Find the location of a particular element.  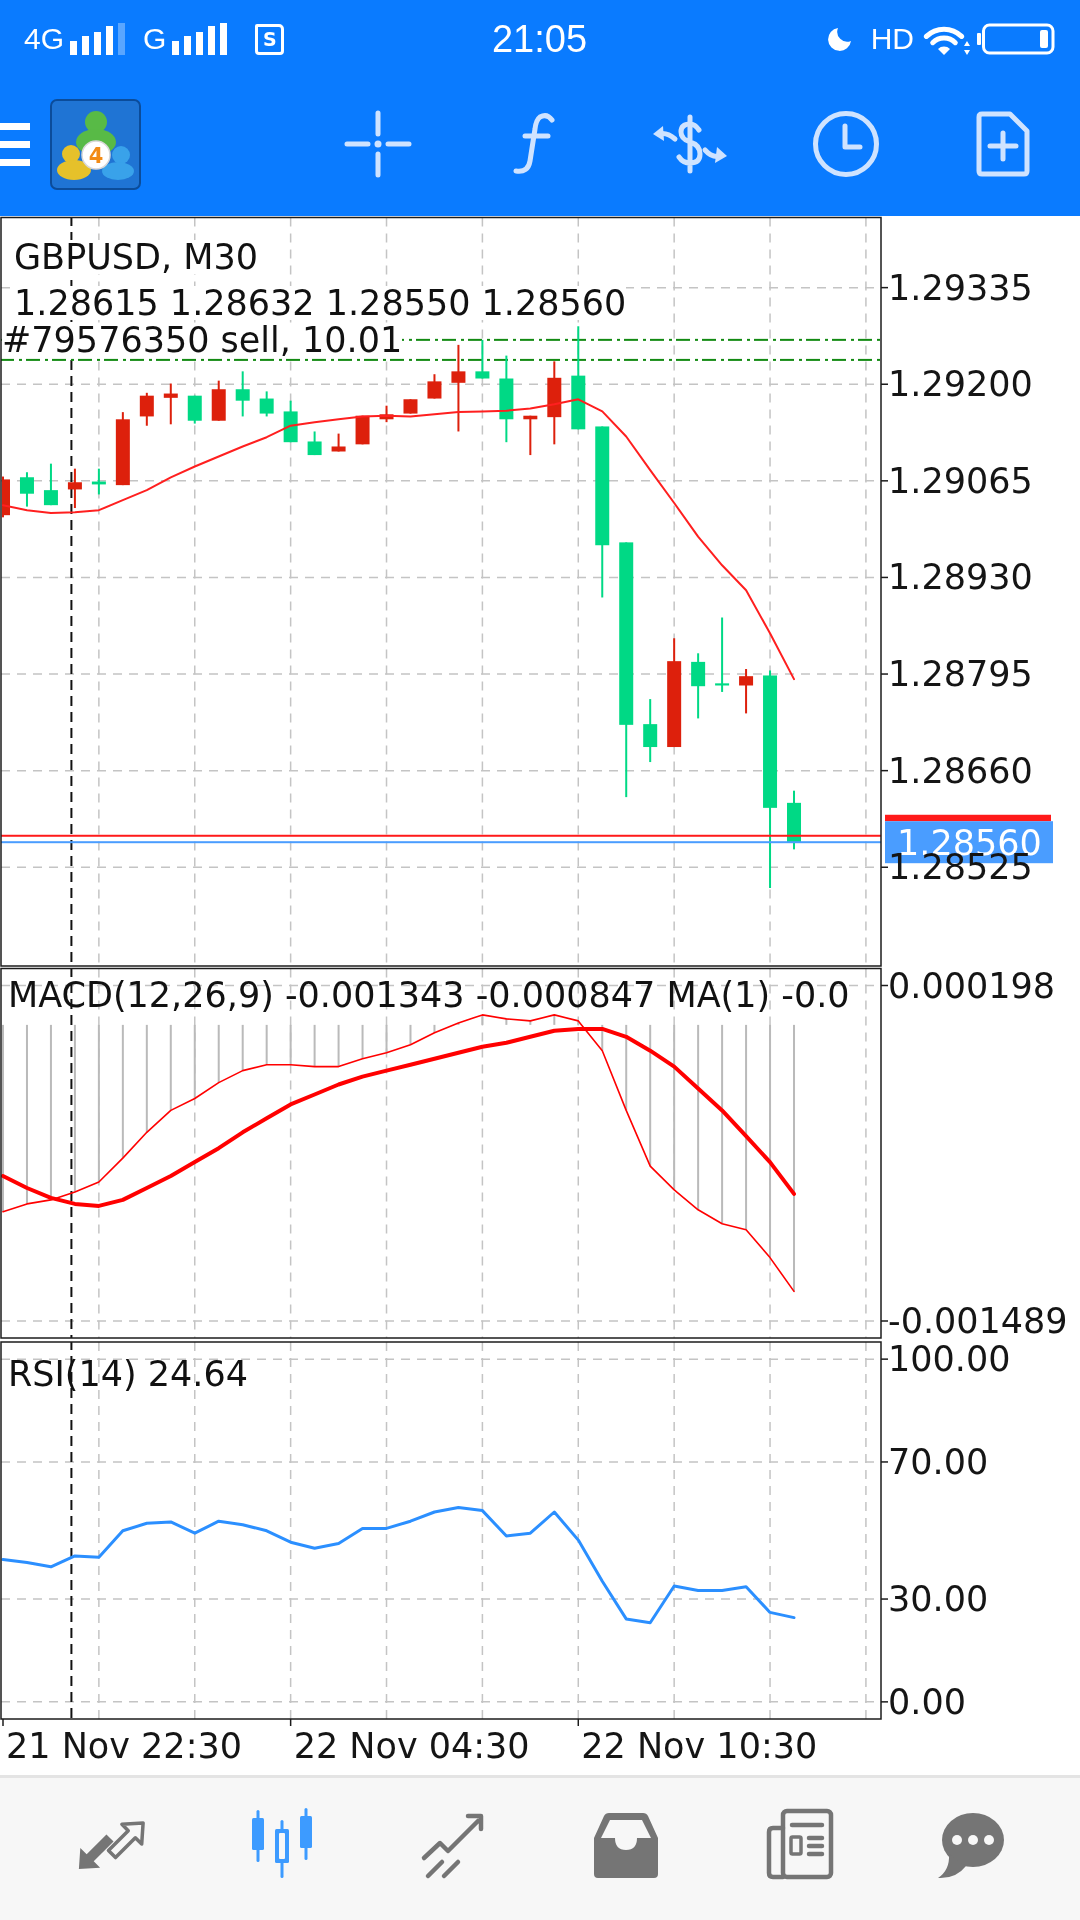

axis-label: 70.00 is located at coordinates (938, 1461).